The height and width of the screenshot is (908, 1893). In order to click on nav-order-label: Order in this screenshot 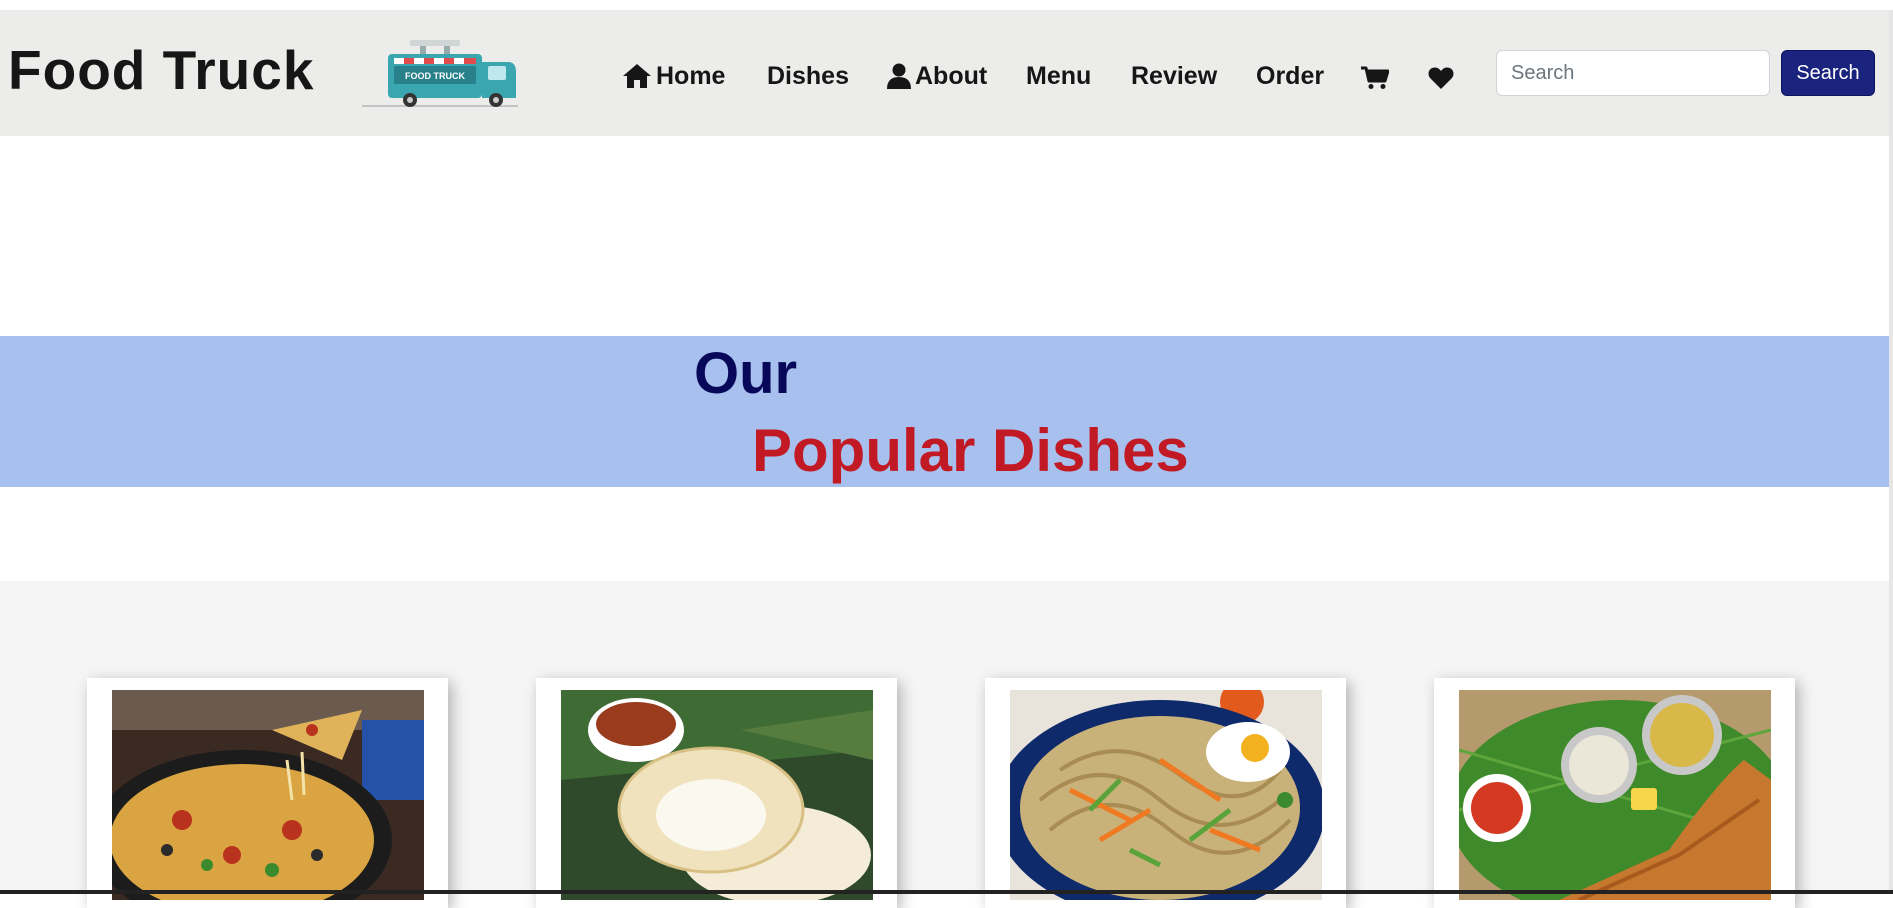, I will do `click(1290, 76)`.